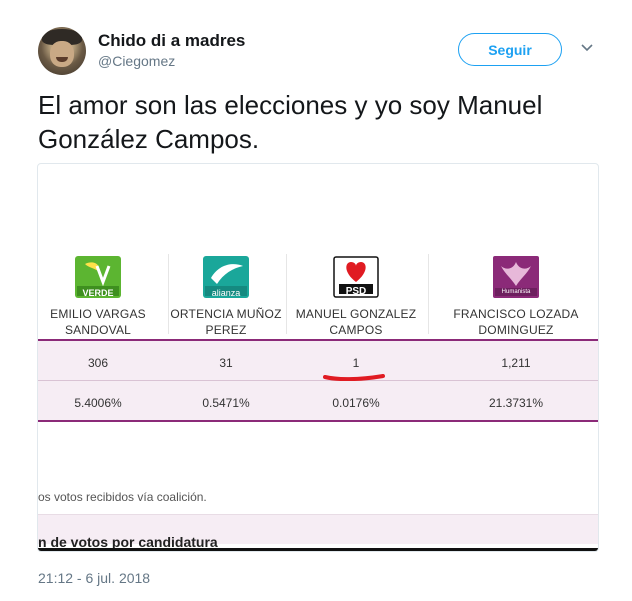  What do you see at coordinates (516, 322) in the screenshot?
I see `candidate-name: FRANCISCO LOZADA DOMINGUEZ` at bounding box center [516, 322].